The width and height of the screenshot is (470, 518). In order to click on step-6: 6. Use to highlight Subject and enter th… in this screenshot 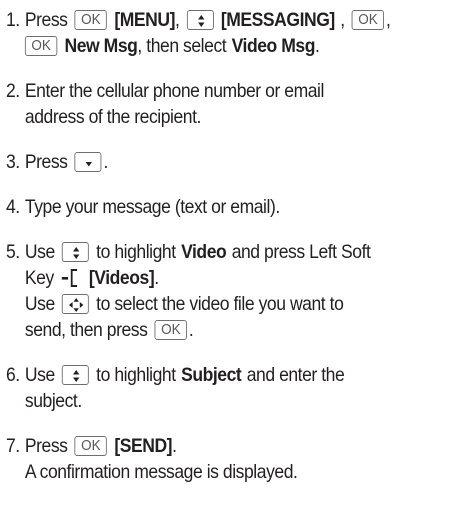, I will do `click(214, 388)`.